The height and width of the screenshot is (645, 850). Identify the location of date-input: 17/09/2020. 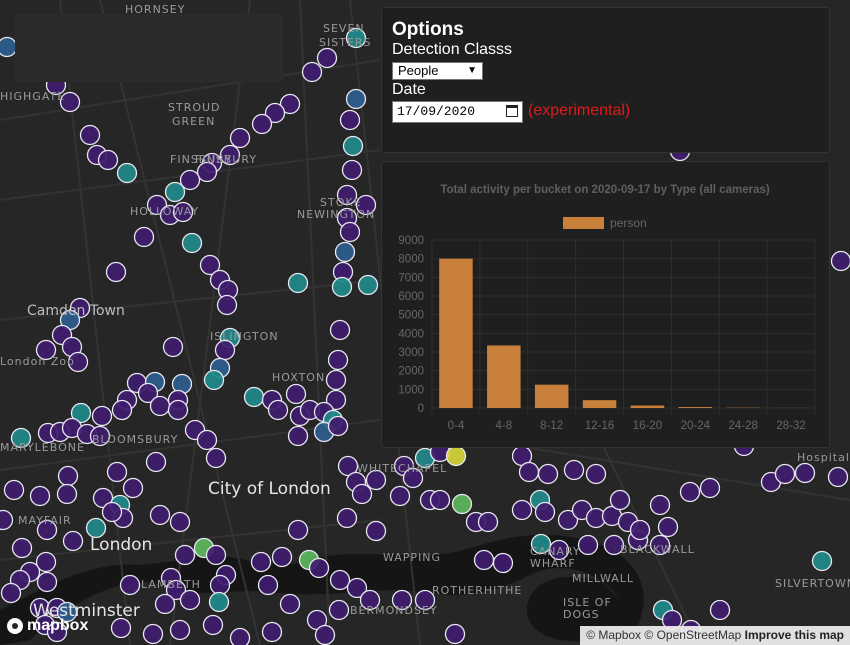
(457, 112).